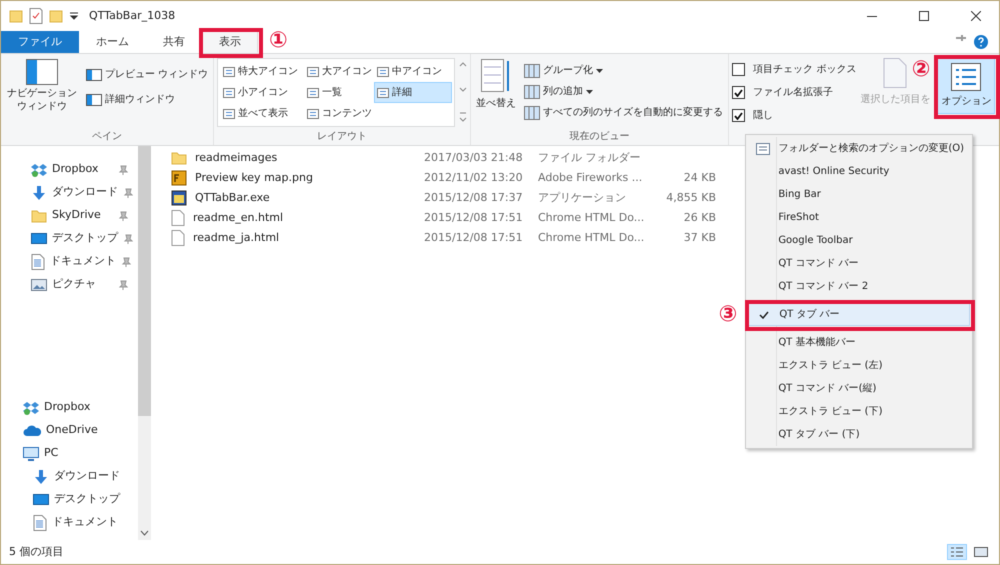 The image size is (1000, 565). What do you see at coordinates (859, 286) in the screenshot?
I see `menu-item: QT コマンド バー 2` at bounding box center [859, 286].